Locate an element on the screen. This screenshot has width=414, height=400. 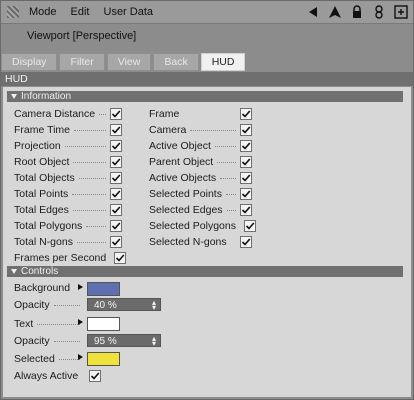
hud-section-header: HUD is located at coordinates (207, 79).